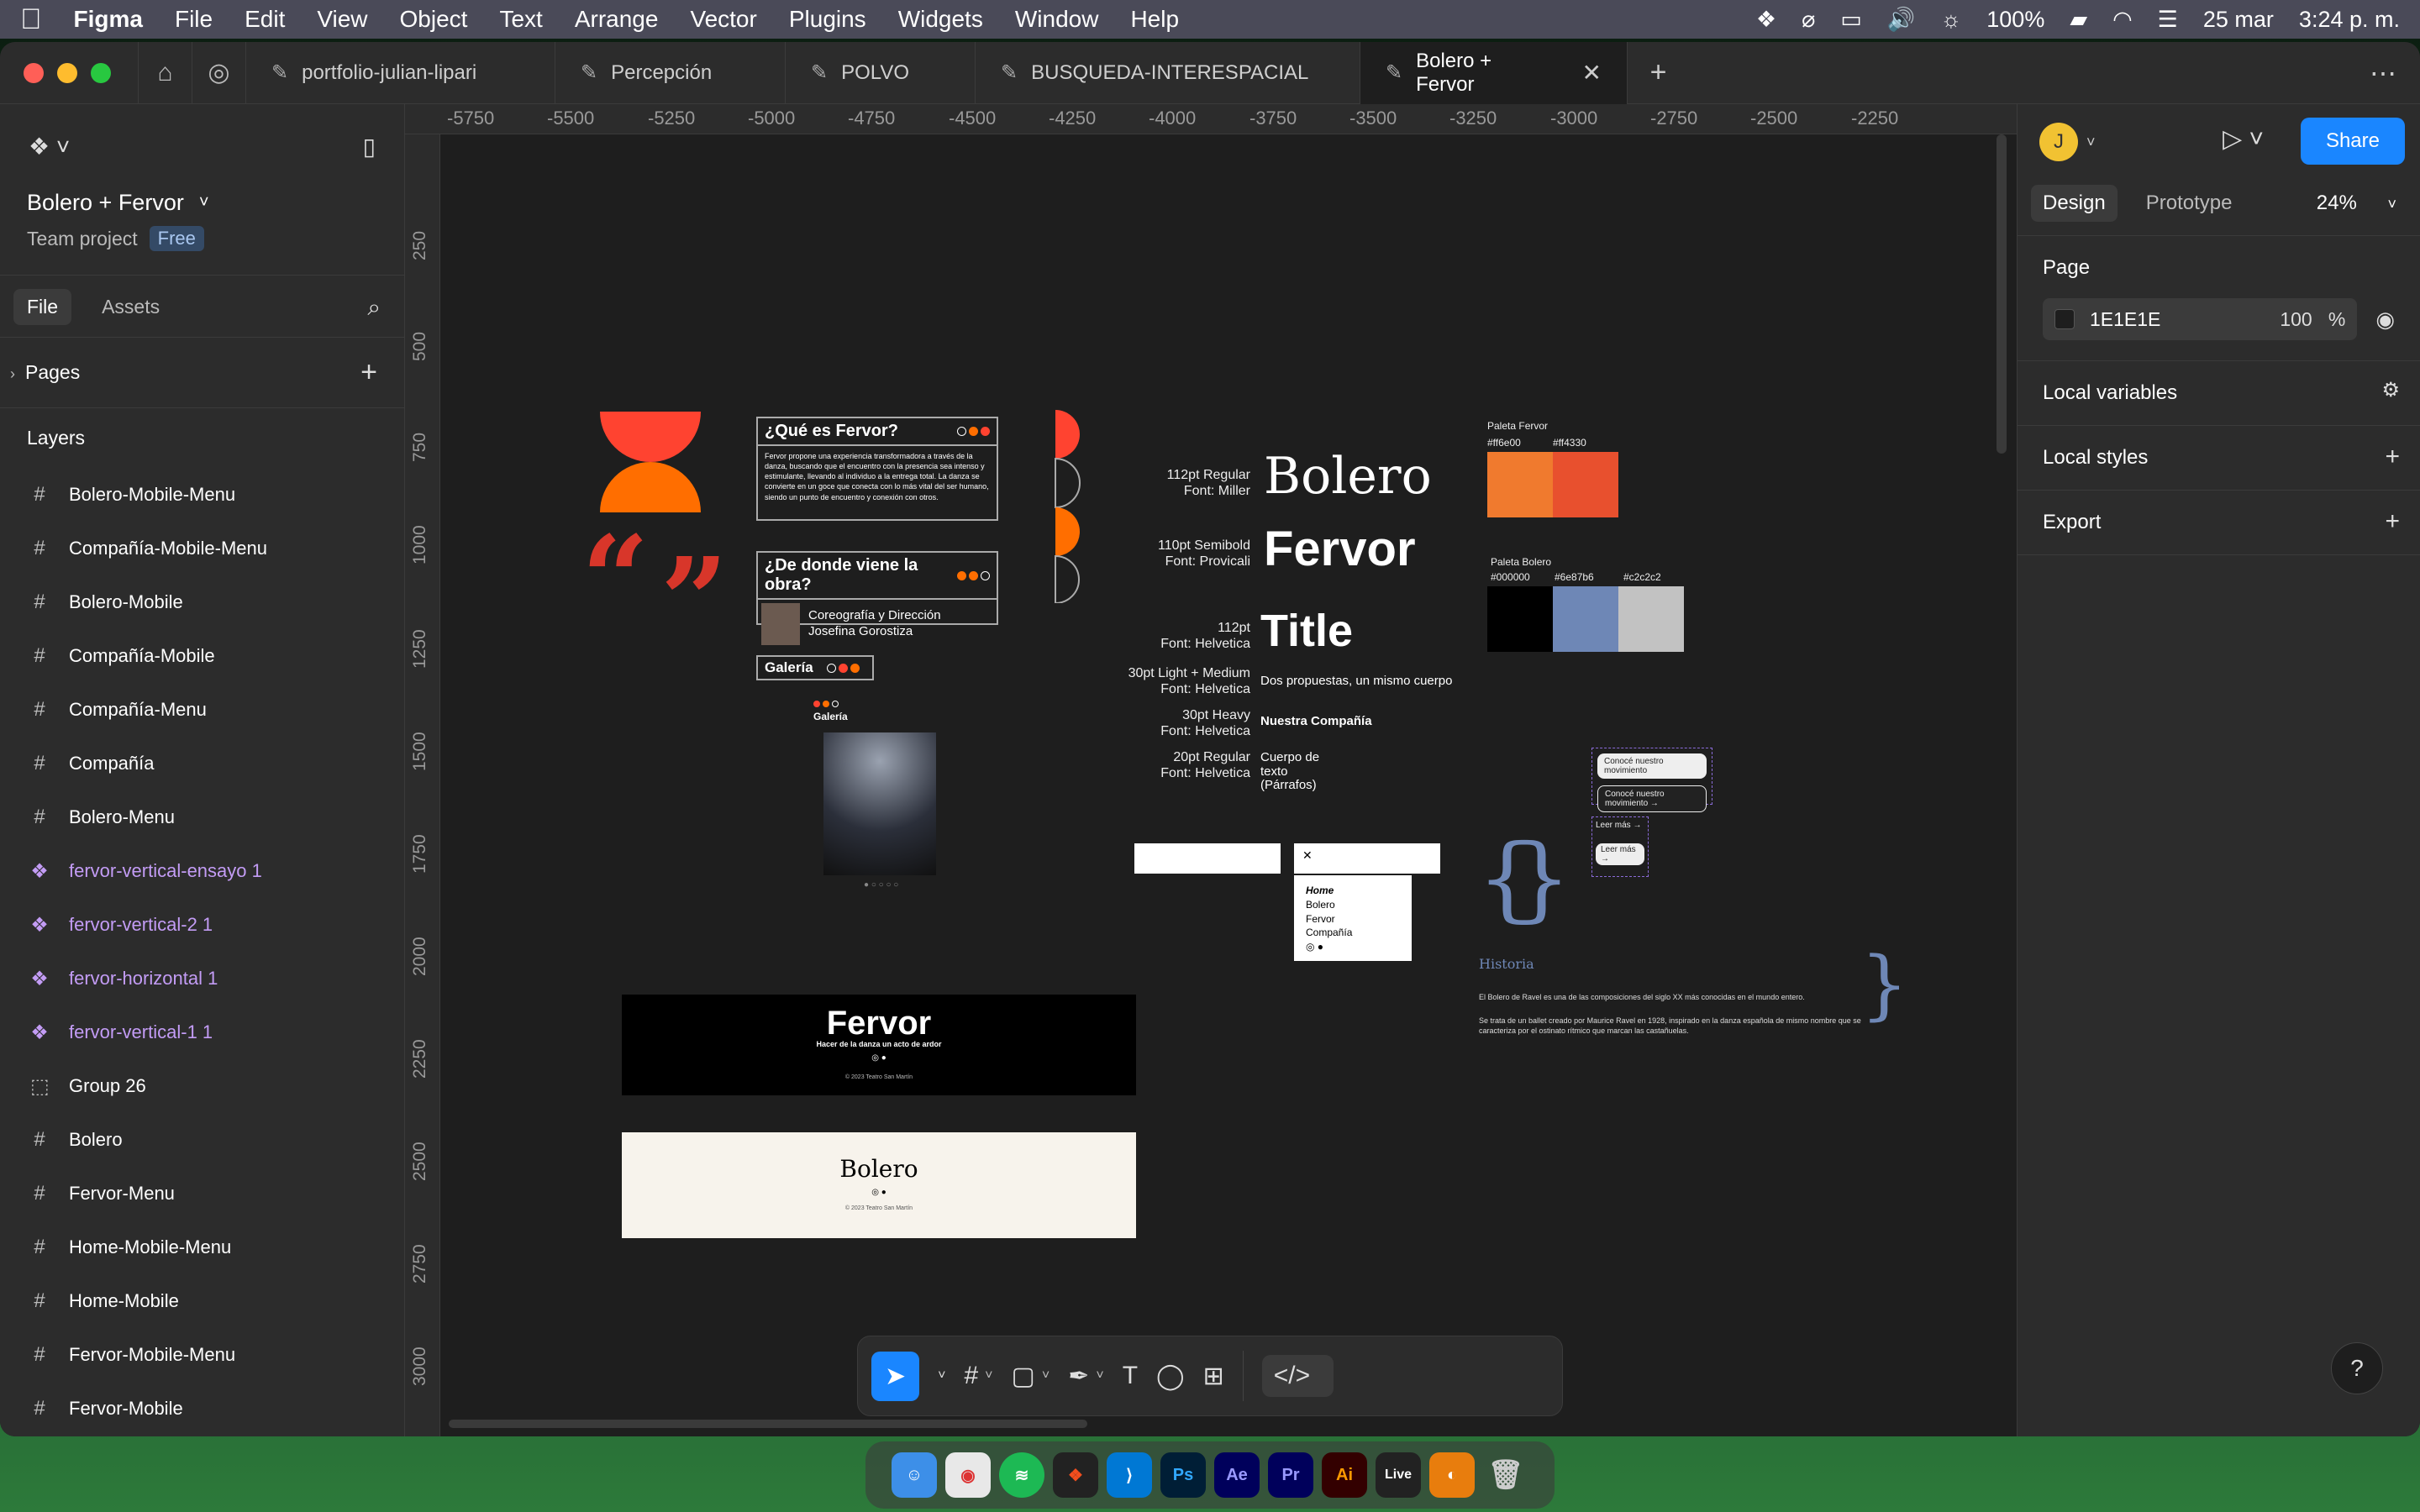  I want to click on volume-icon: 🔊, so click(1902, 19).